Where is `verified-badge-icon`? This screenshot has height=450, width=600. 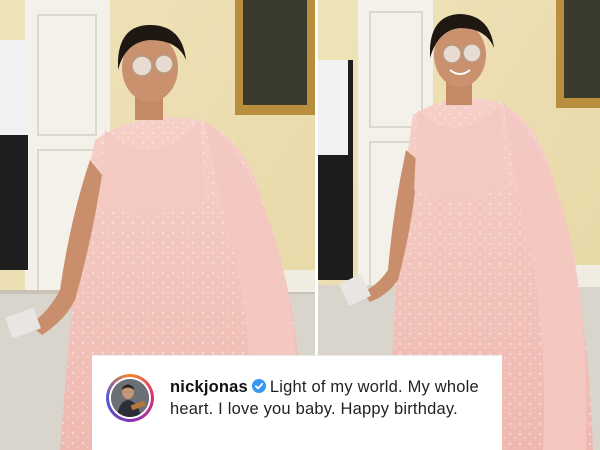 verified-badge-icon is located at coordinates (258, 386).